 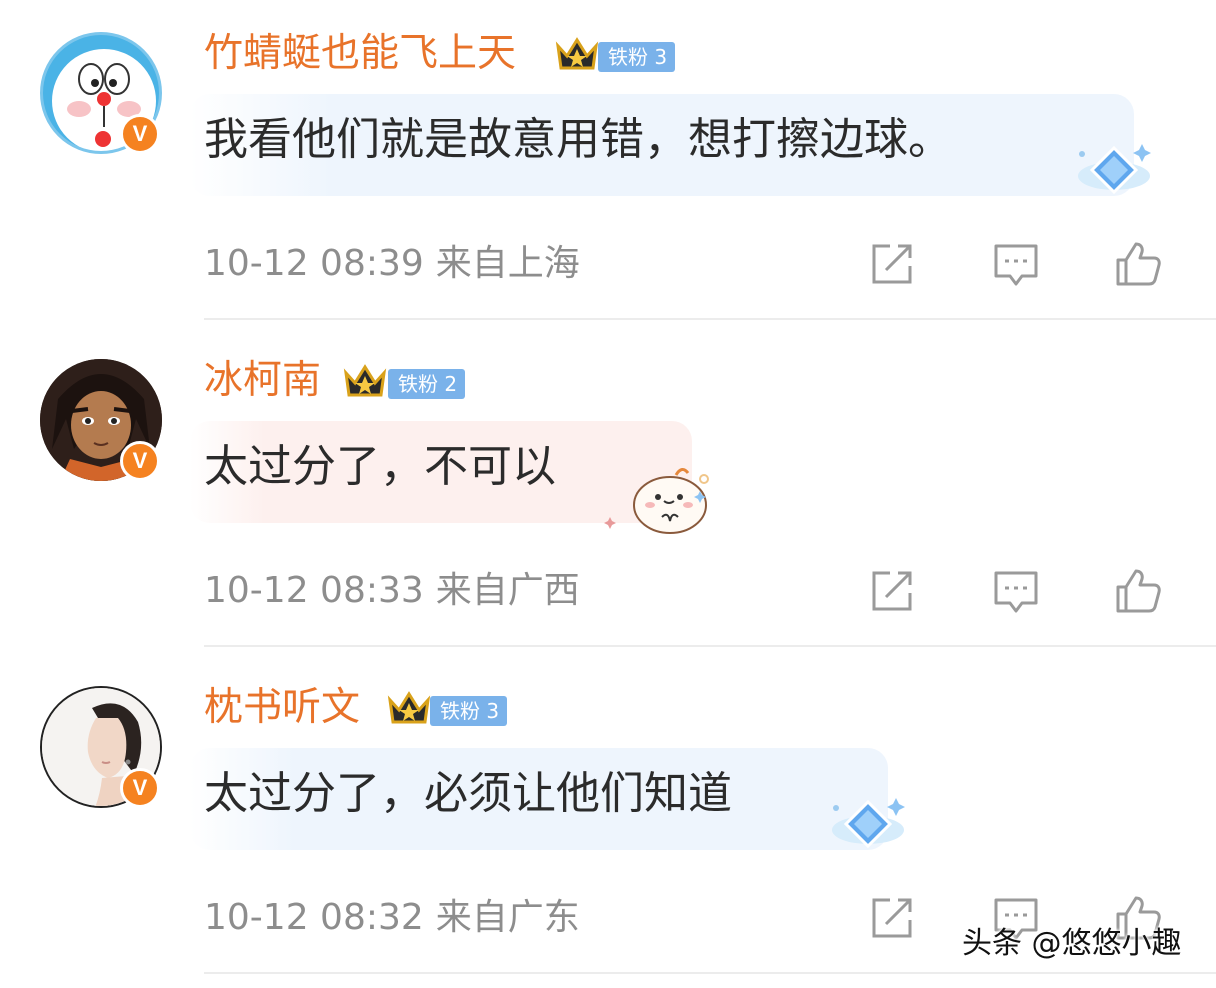 I want to click on comment-location: 来自广东, so click(x=507, y=917).